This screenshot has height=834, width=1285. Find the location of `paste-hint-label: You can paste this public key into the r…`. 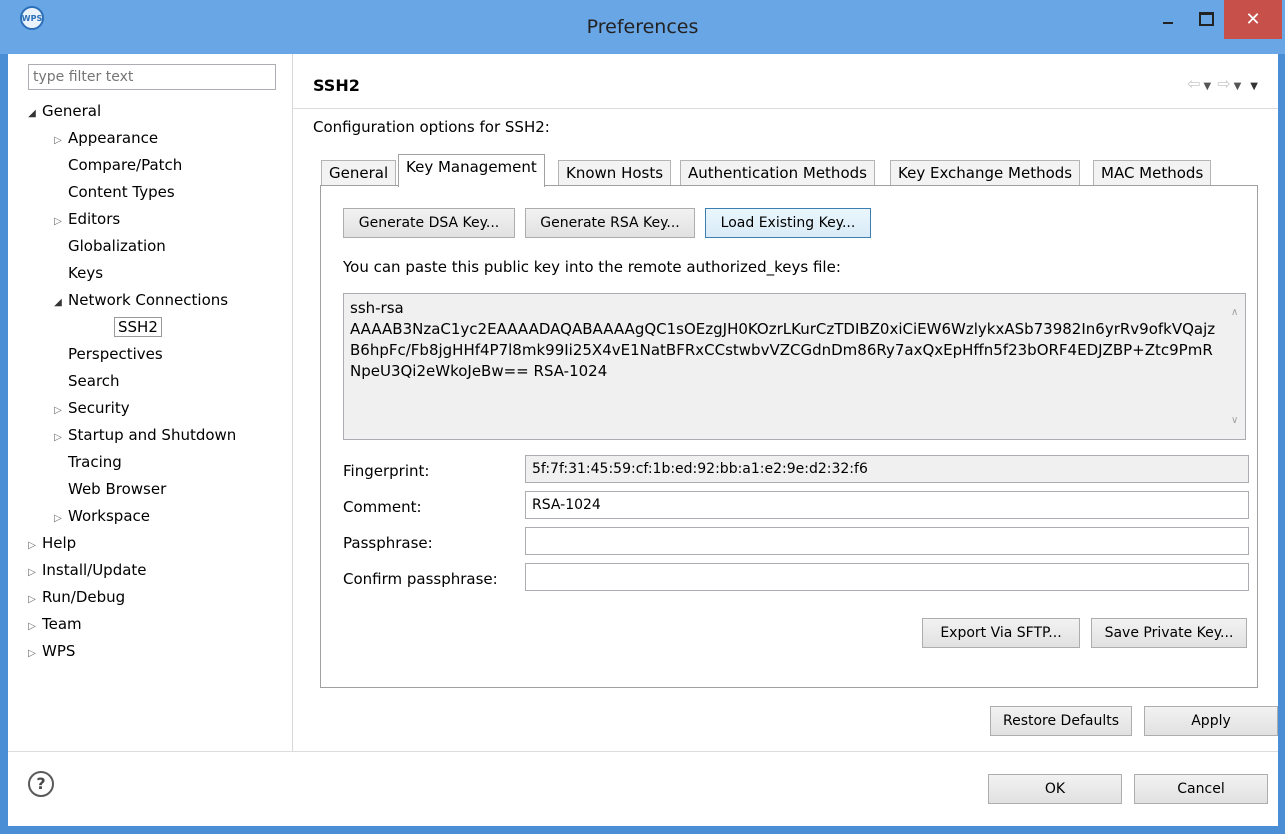

paste-hint-label: You can paste this public key into the r… is located at coordinates (592, 267).